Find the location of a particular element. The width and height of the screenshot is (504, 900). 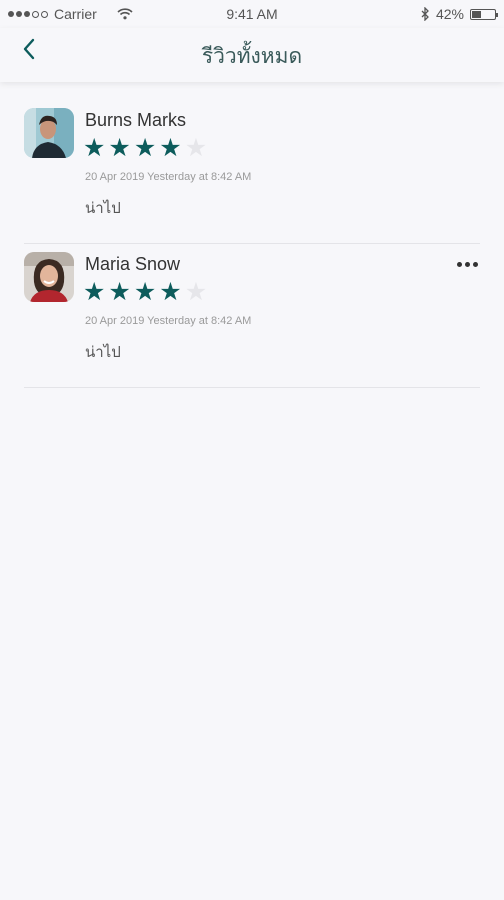

status-bar: Carrier 9:41 AM 42% is located at coordinates (252, 14).